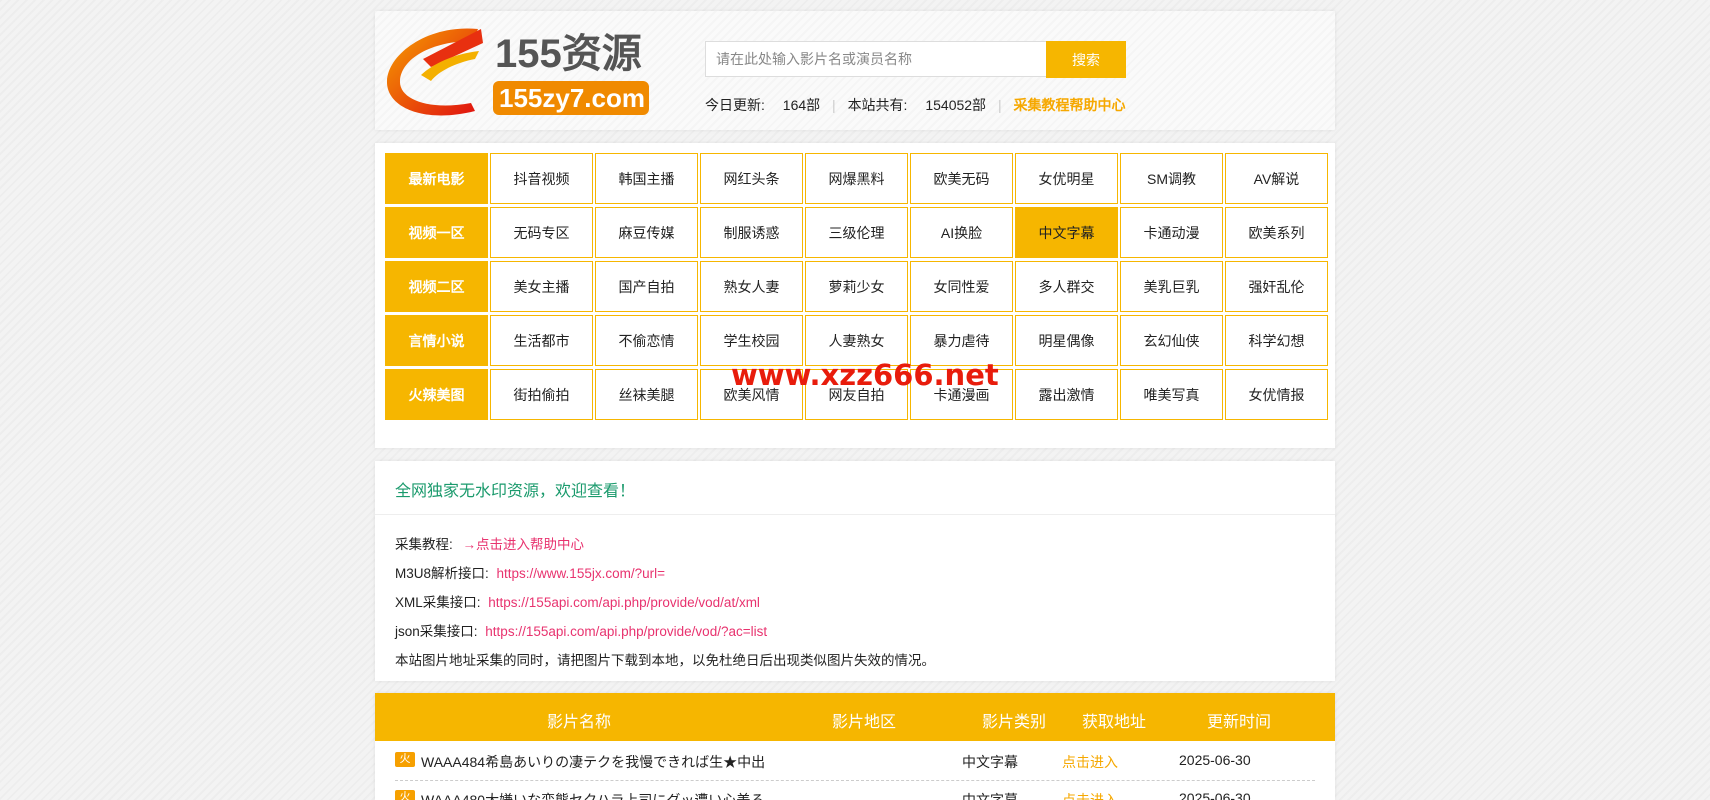 The width and height of the screenshot is (1710, 800). I want to click on nav-category-link: 熟女人妻, so click(751, 286).